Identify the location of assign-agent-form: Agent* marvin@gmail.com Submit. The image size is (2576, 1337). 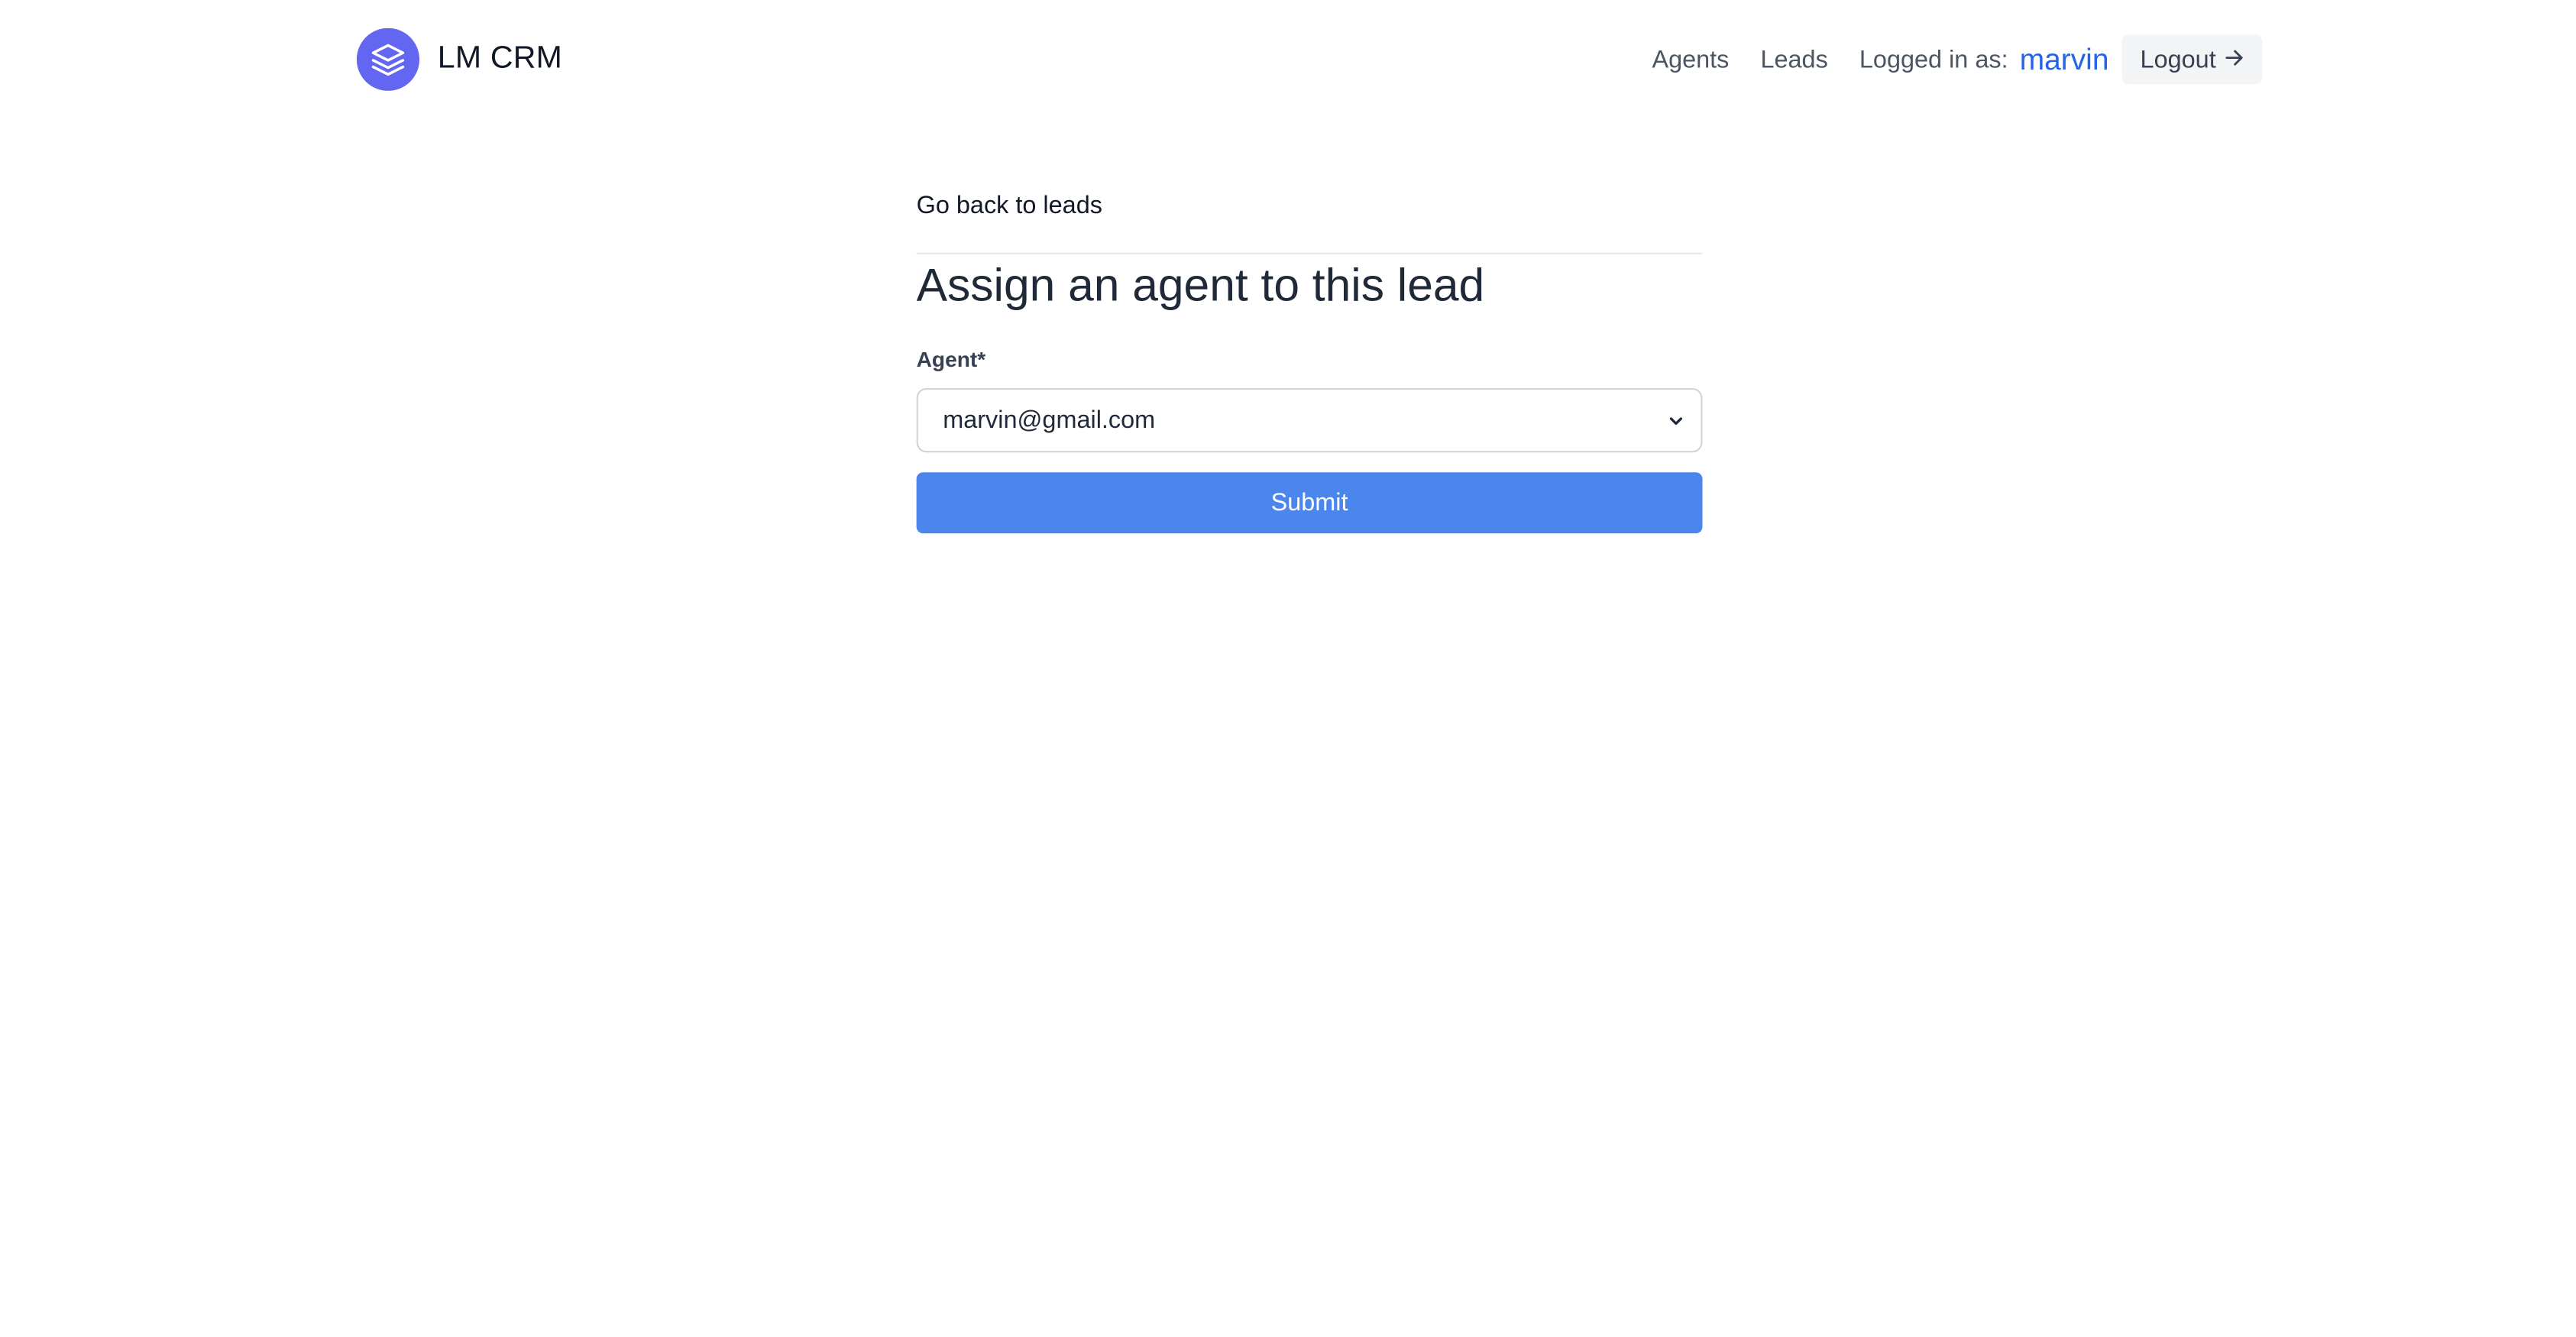
(1309, 440).